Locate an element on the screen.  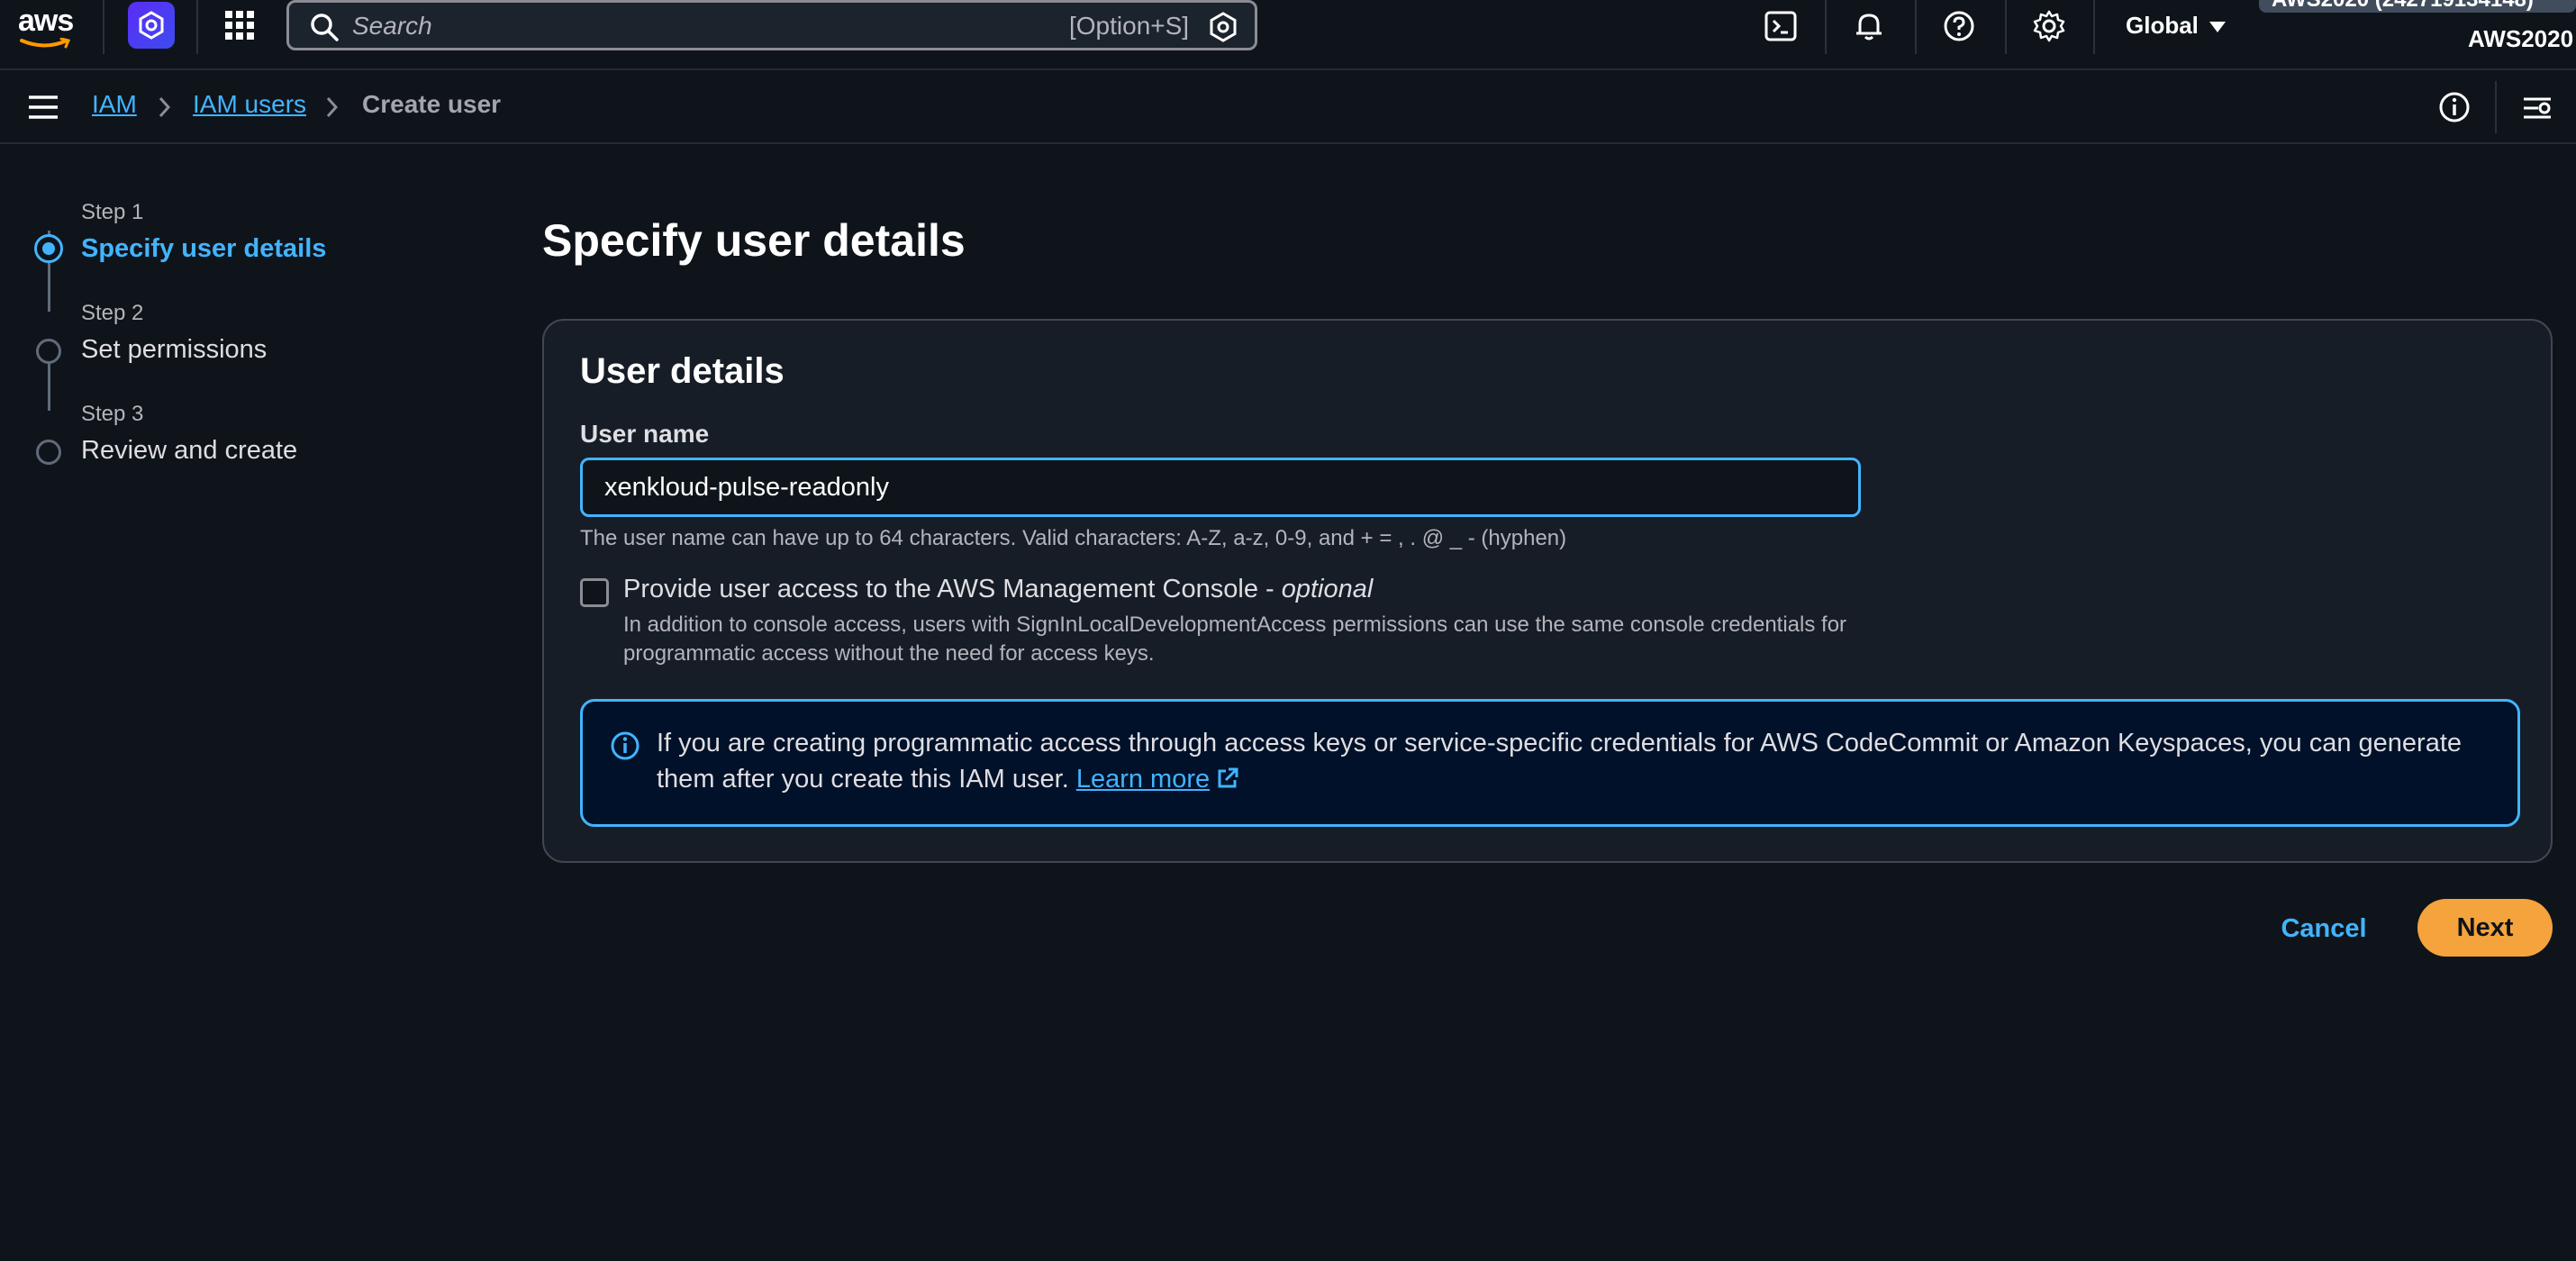
next-button: Next is located at coordinates (2485, 928).